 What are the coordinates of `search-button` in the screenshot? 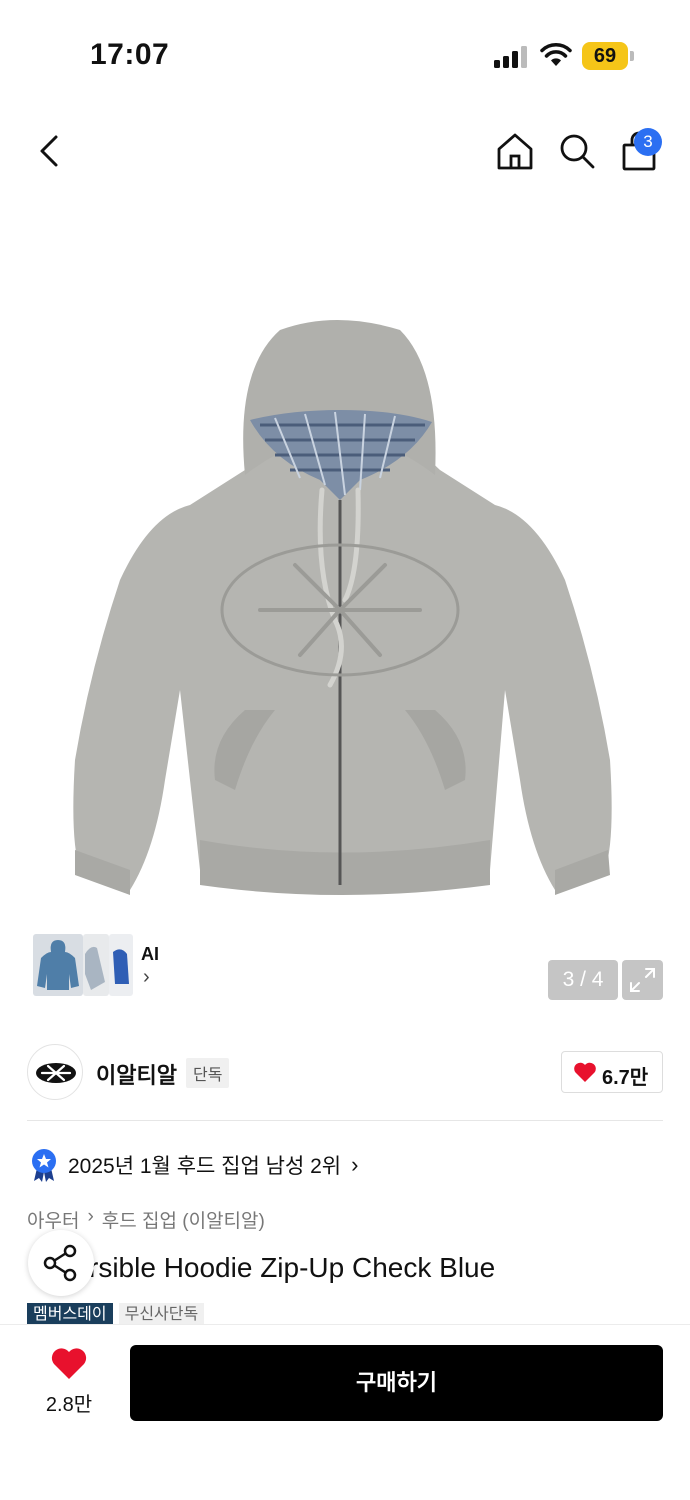 It's located at (577, 151).